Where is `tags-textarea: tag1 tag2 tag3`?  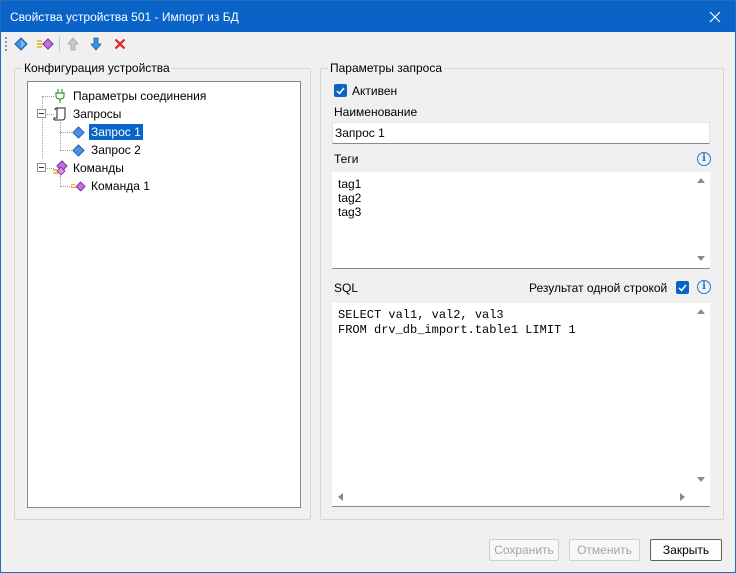
tags-textarea: tag1 tag2 tag3 is located at coordinates (521, 220).